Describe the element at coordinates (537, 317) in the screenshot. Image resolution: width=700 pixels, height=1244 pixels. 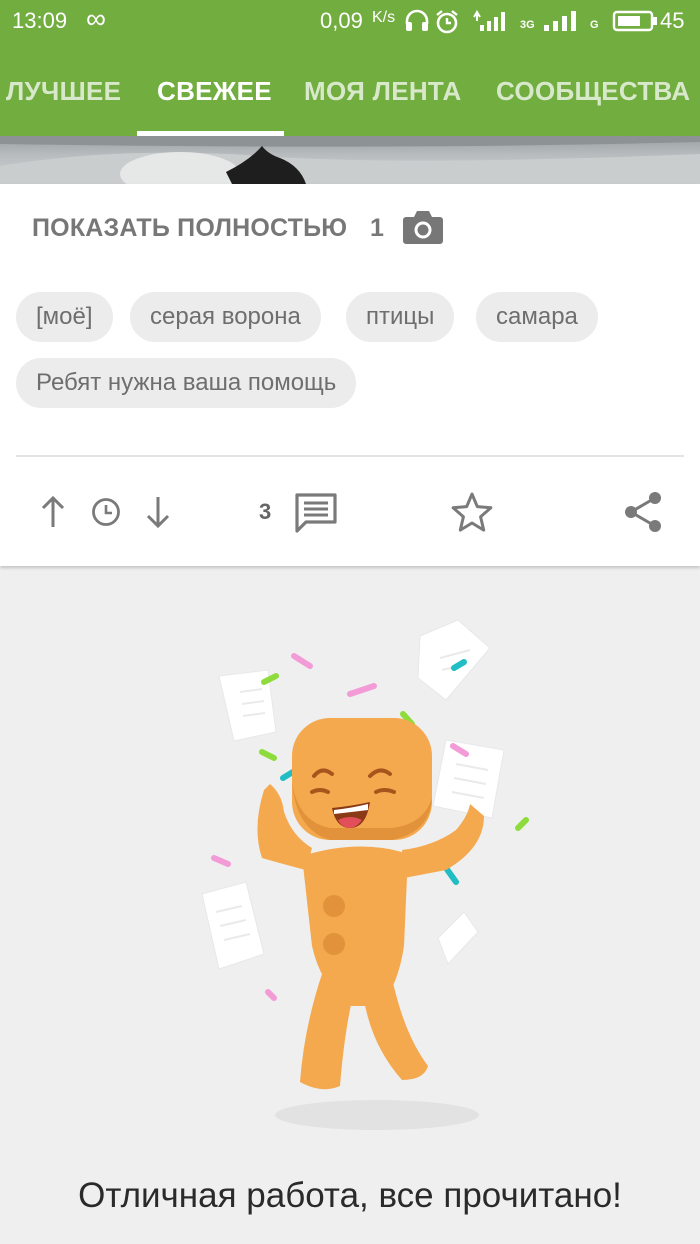
I see `tag-chip: самара` at that location.